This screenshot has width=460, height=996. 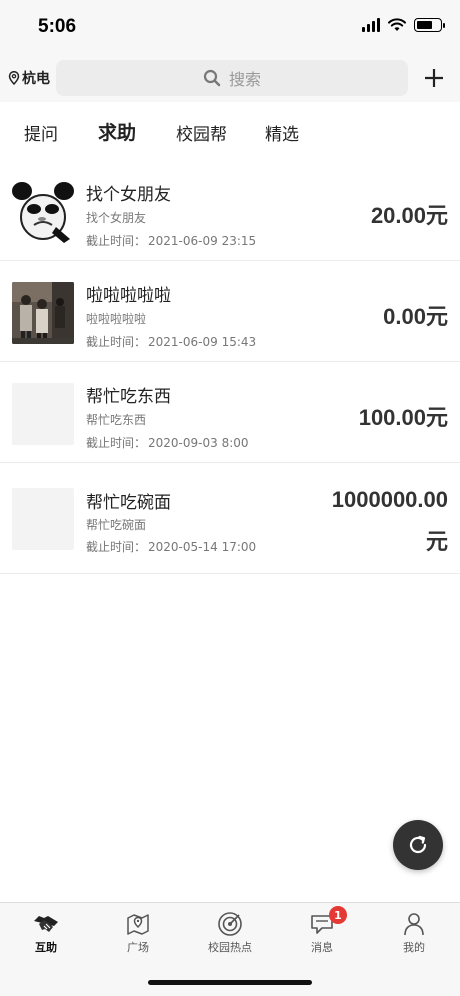 I want to click on refresh-button, so click(x=418, y=845).